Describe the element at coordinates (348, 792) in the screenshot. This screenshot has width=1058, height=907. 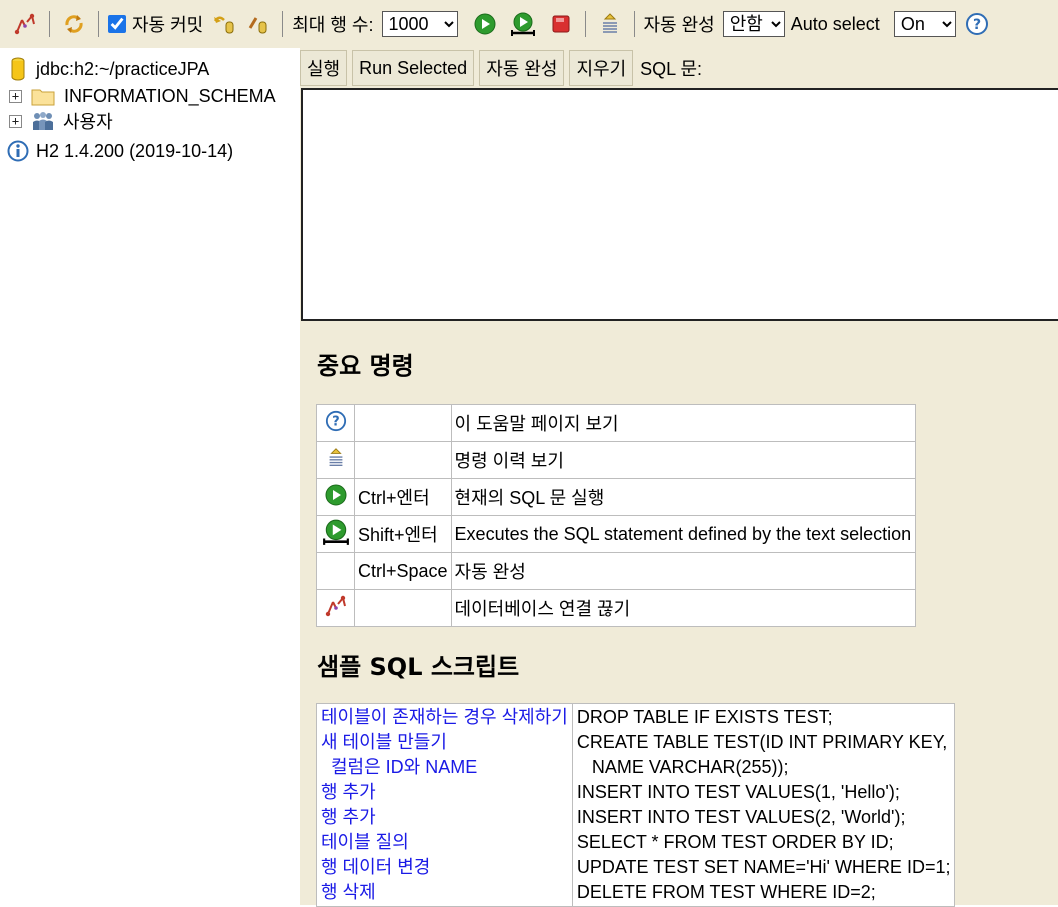
I see `sample-link-insert-1: 행 추가` at that location.